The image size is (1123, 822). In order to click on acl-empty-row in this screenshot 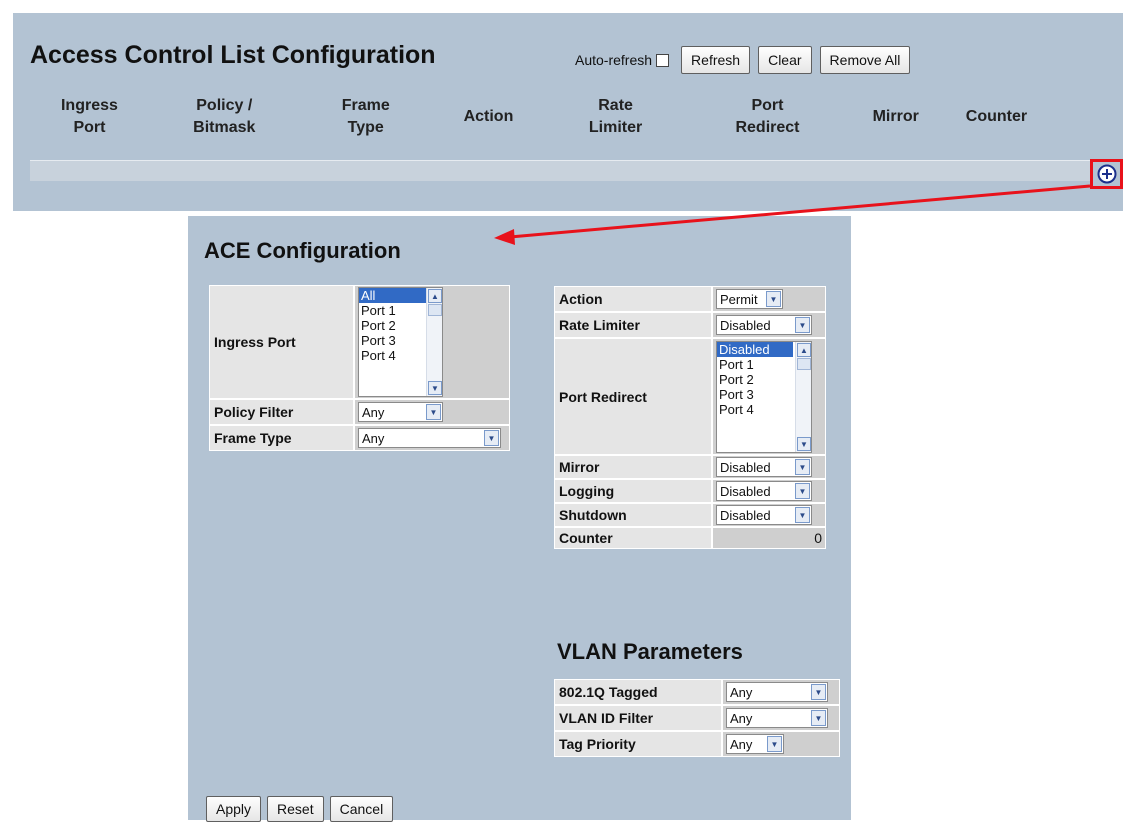, I will do `click(568, 170)`.